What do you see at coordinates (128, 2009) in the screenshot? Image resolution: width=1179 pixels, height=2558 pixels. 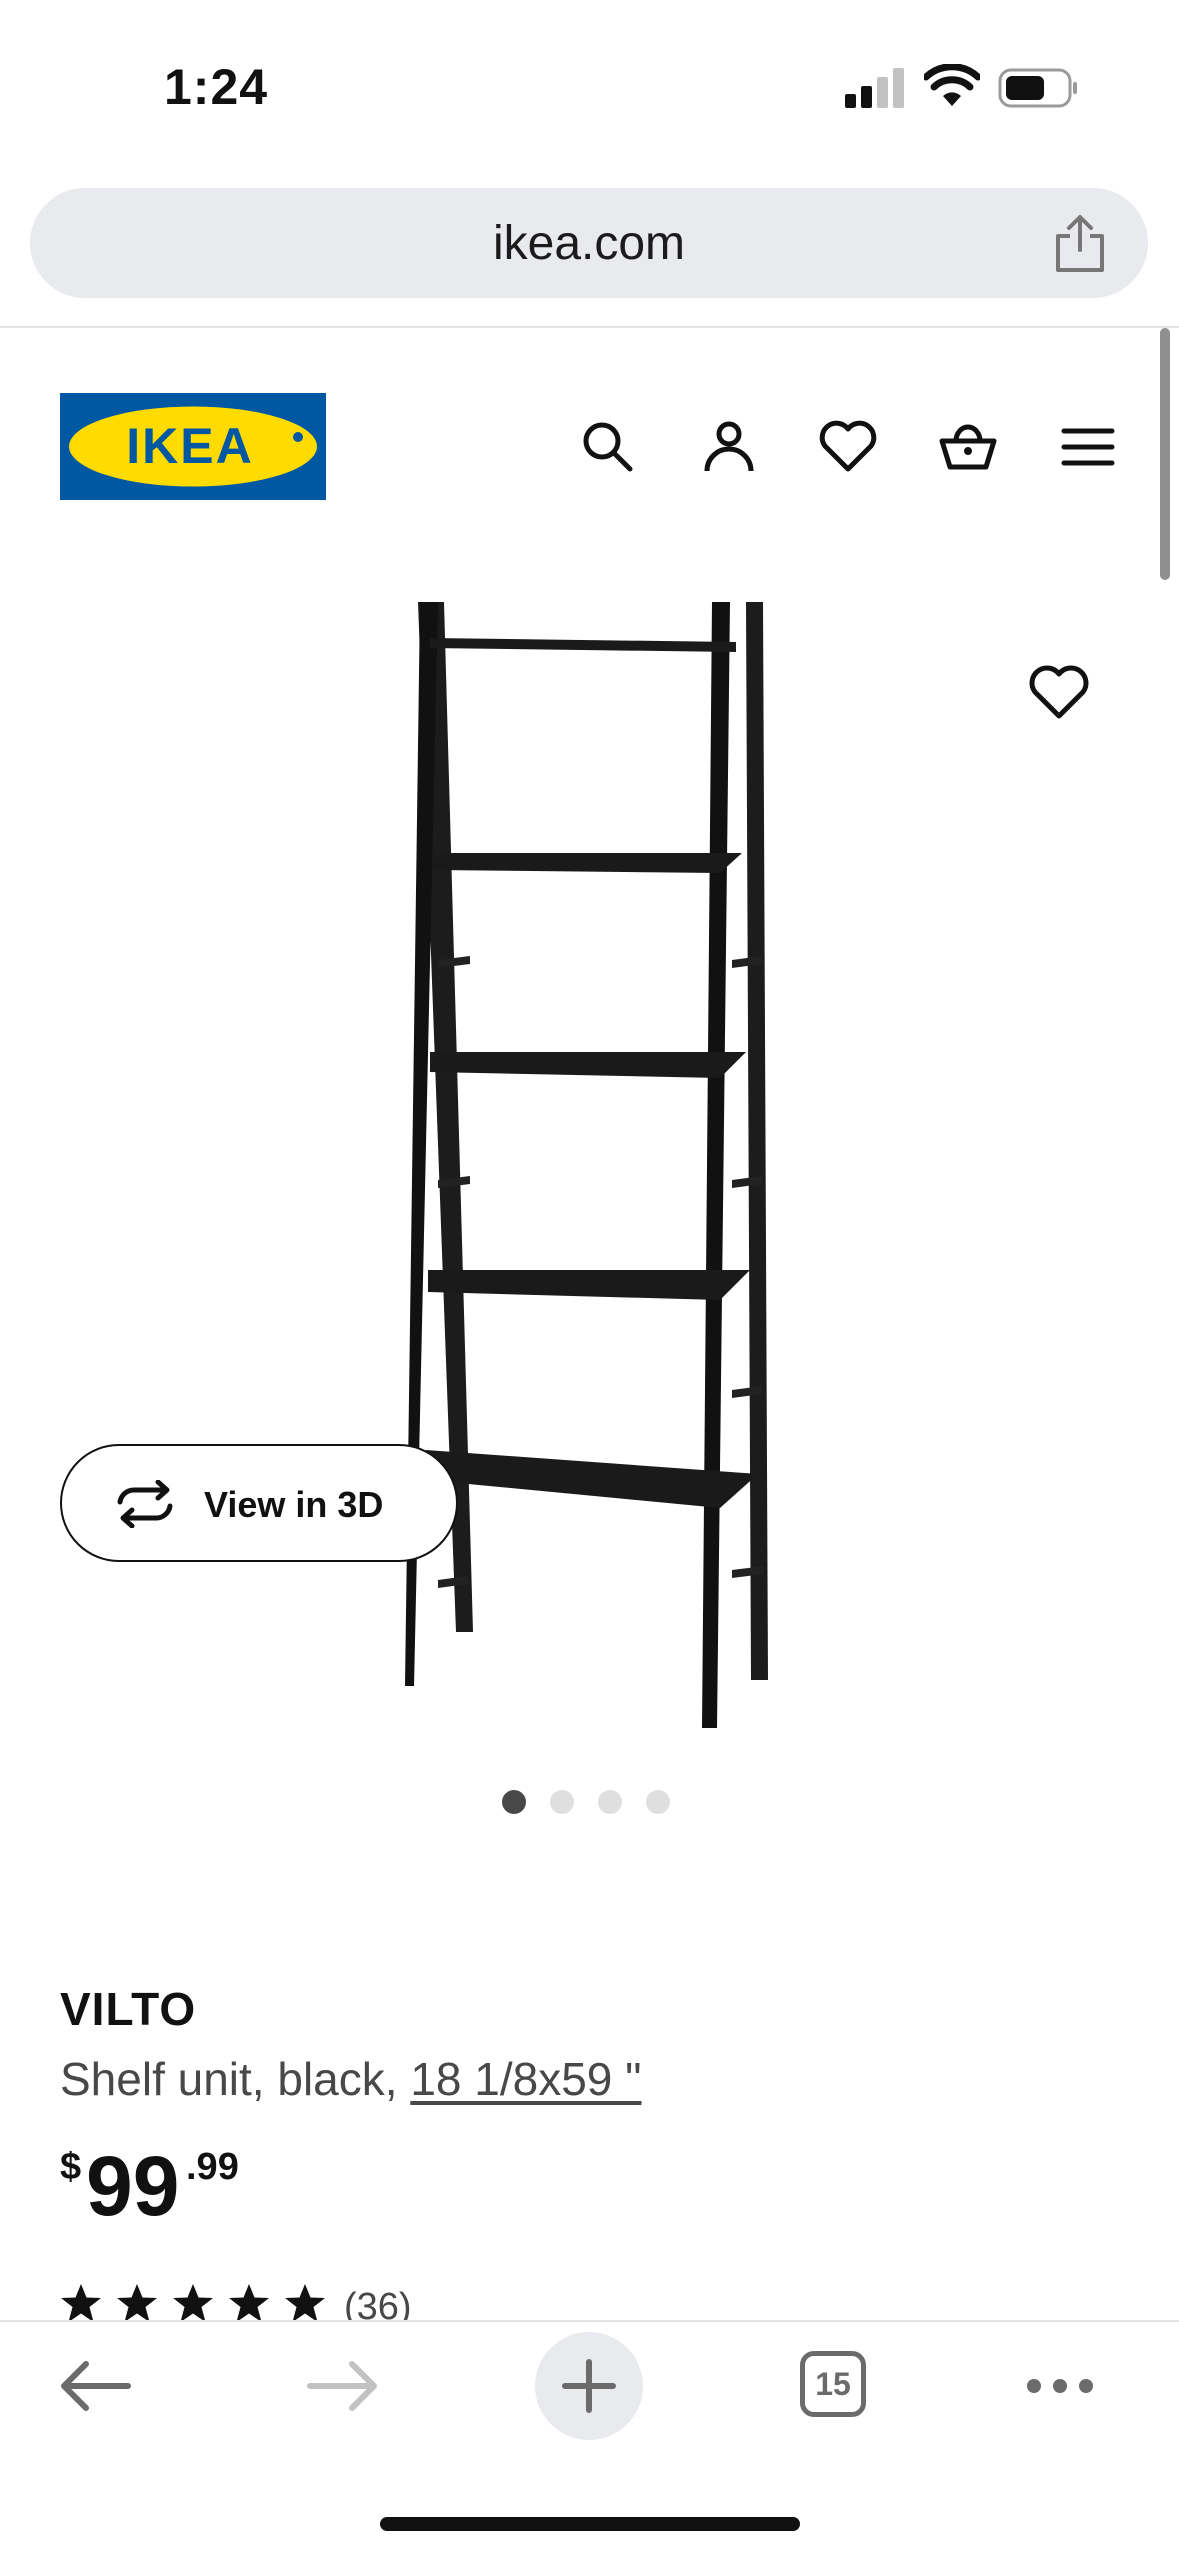 I see `product-name: VILTO` at bounding box center [128, 2009].